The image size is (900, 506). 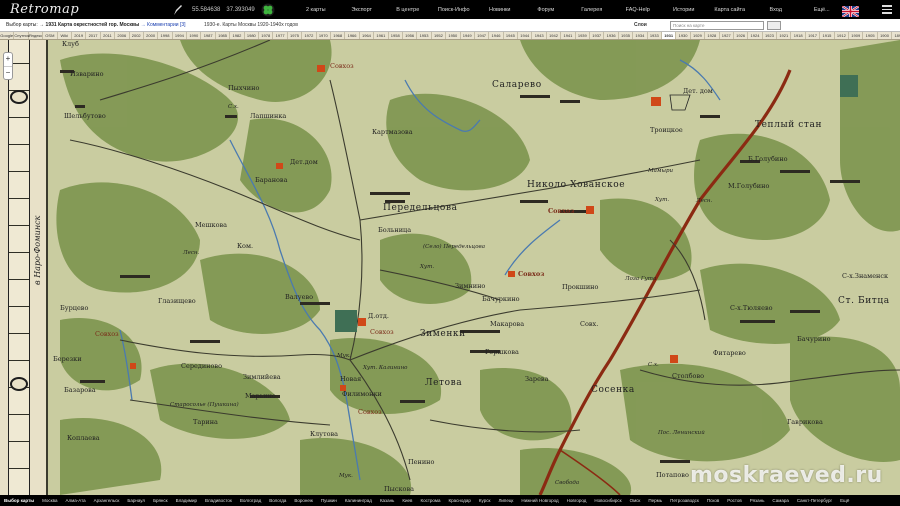 I want to click on year-tab: 1923, so click(x=770, y=35).